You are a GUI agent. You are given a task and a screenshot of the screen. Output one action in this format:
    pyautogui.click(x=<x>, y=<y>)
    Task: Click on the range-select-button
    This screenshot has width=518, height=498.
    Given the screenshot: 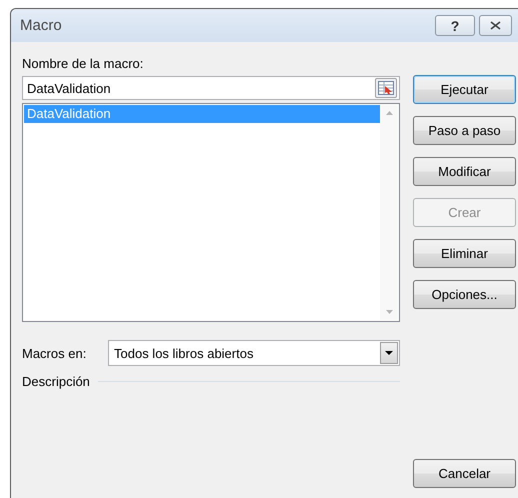 What is the action you would take?
    pyautogui.click(x=386, y=88)
    